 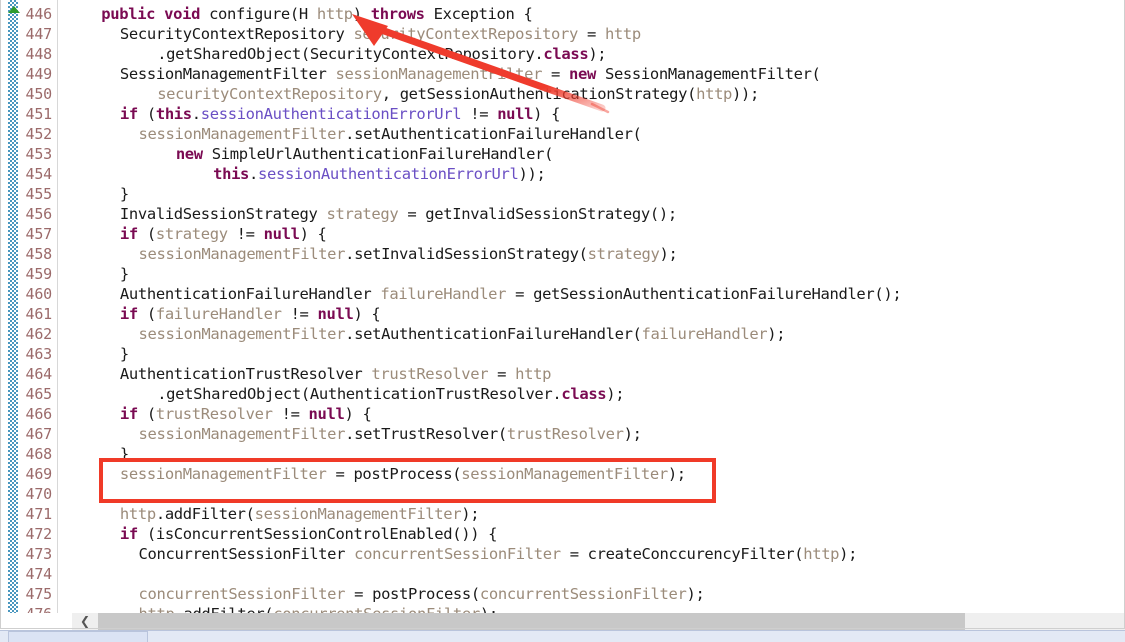 I want to click on bottom-status-strip, so click(x=562, y=636).